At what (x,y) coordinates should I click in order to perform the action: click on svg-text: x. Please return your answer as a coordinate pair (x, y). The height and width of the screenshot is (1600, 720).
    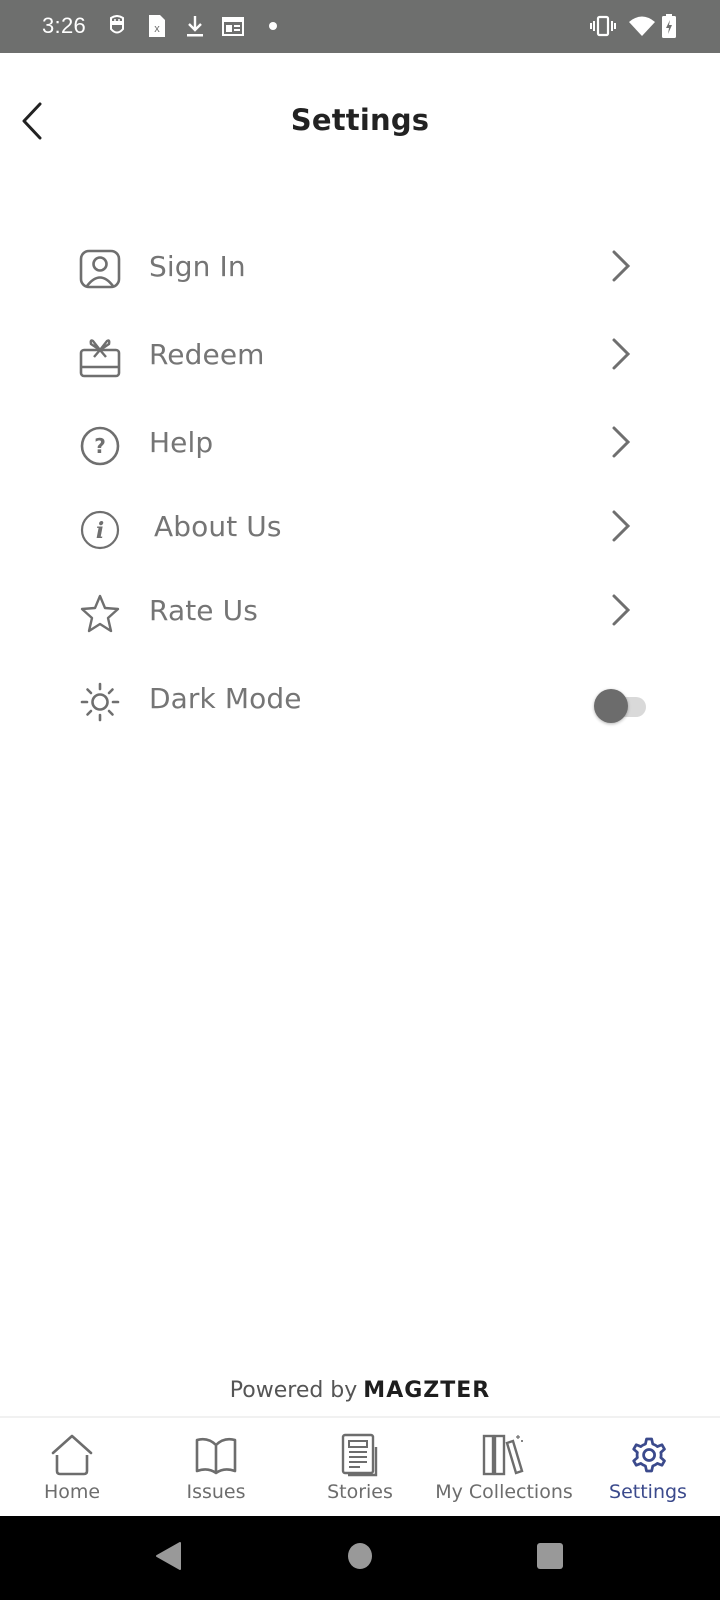
    Looking at the image, I should click on (157, 29).